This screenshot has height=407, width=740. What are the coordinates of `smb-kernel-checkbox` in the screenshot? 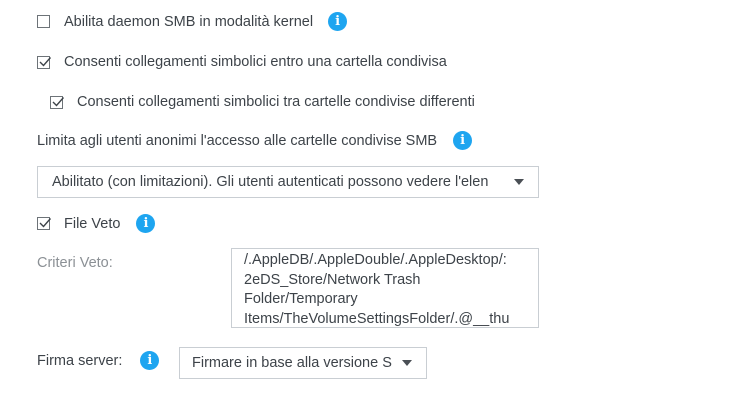 It's located at (43, 21).